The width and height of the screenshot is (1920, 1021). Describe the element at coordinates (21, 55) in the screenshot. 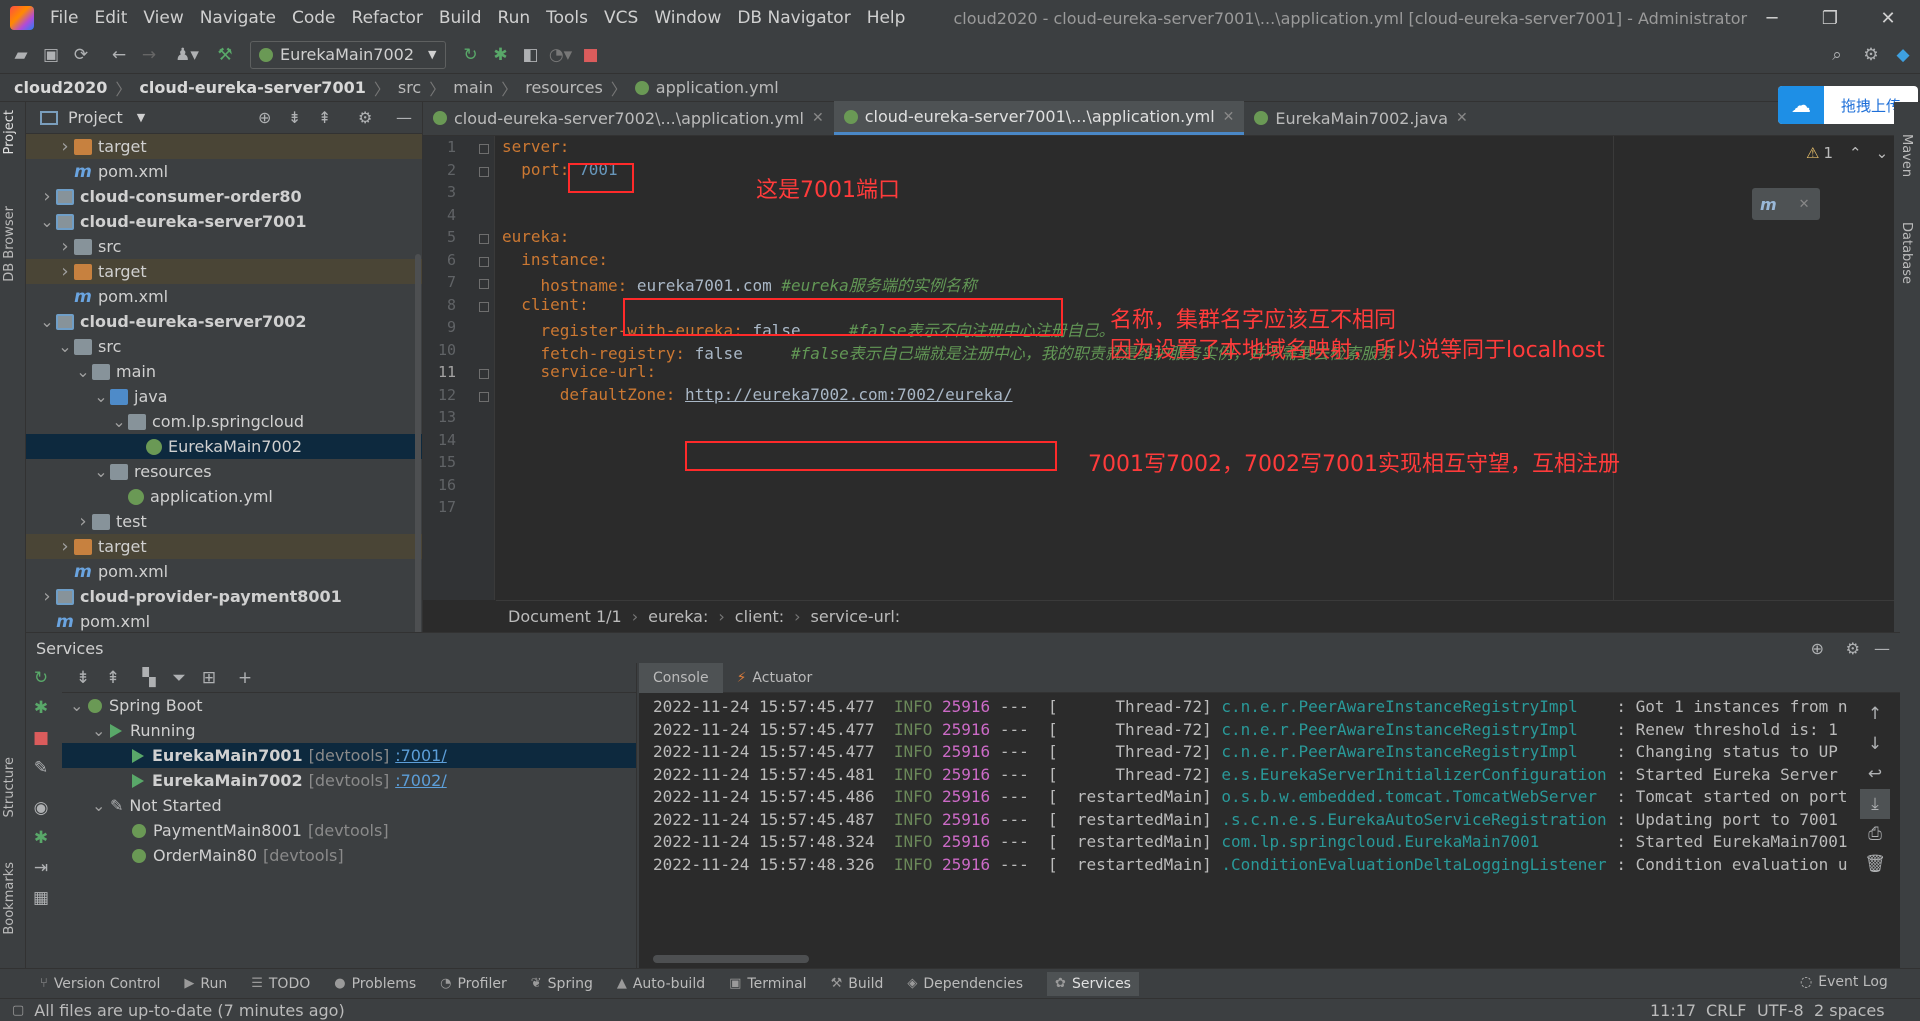

I see `open-folder-icon: ▰` at that location.